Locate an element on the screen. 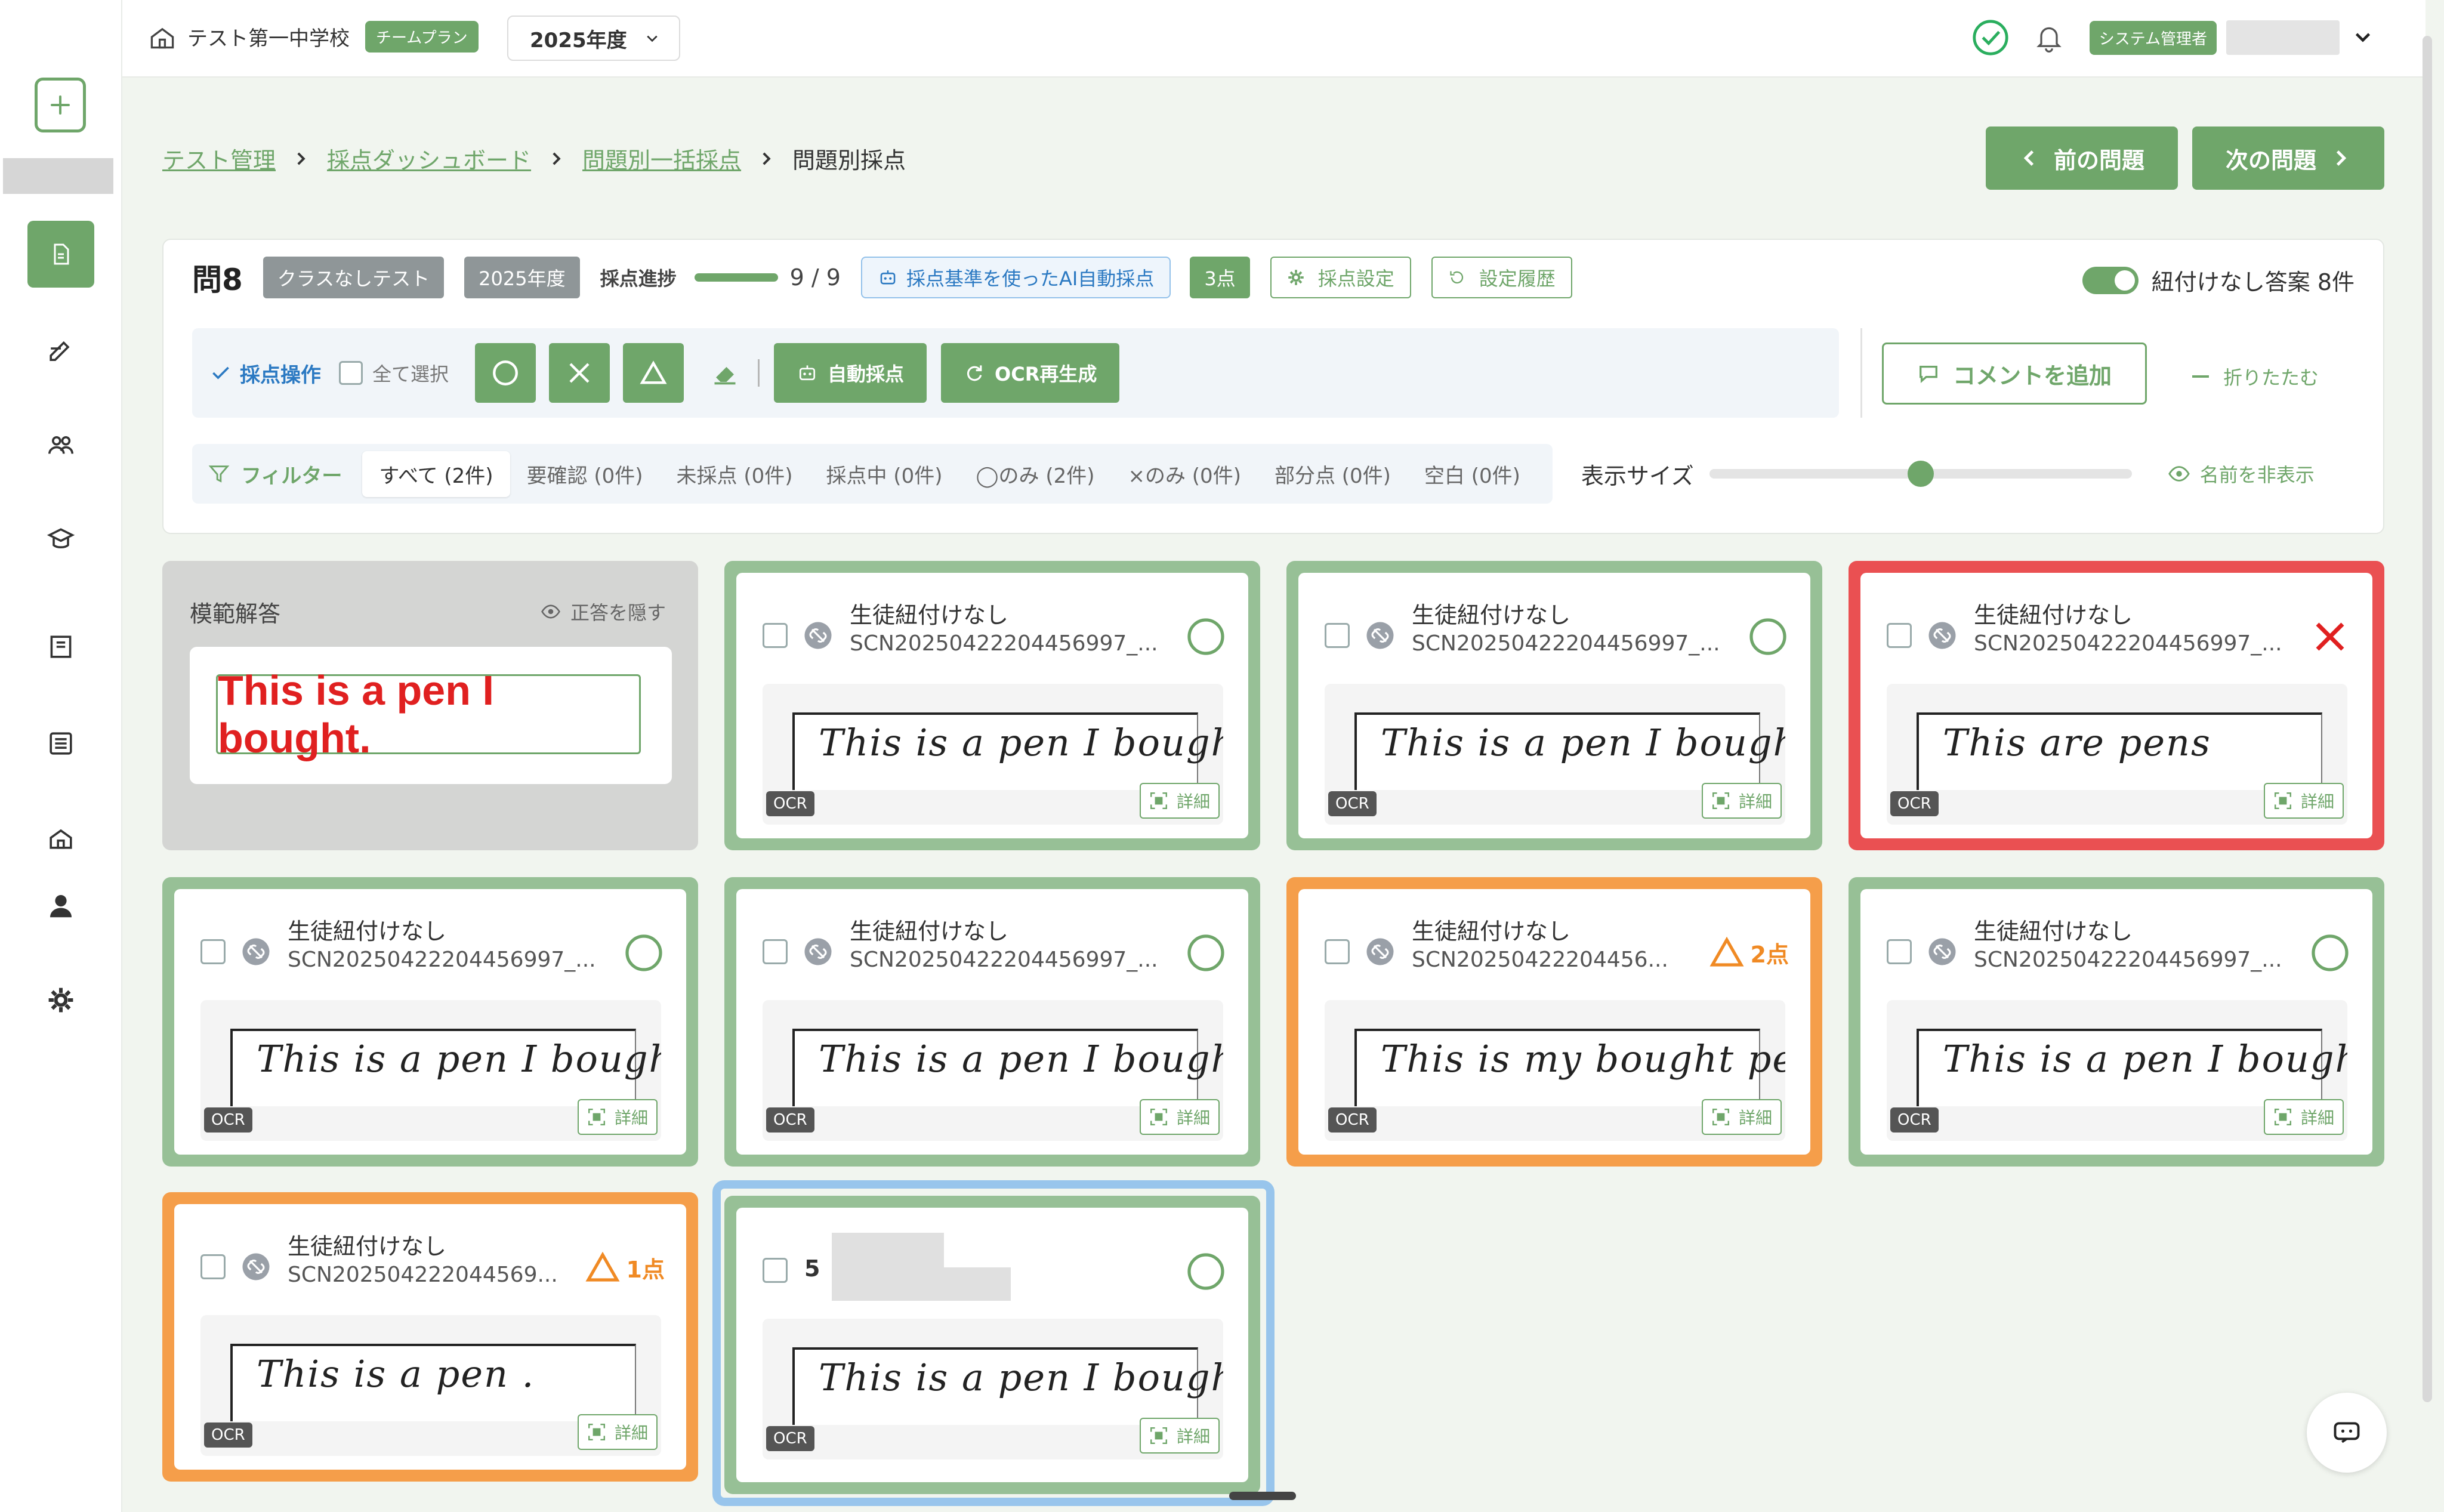 Image resolution: width=2444 pixels, height=1512 pixels. filter-tab-needs-review: 要確認 (0件) is located at coordinates (585, 474).